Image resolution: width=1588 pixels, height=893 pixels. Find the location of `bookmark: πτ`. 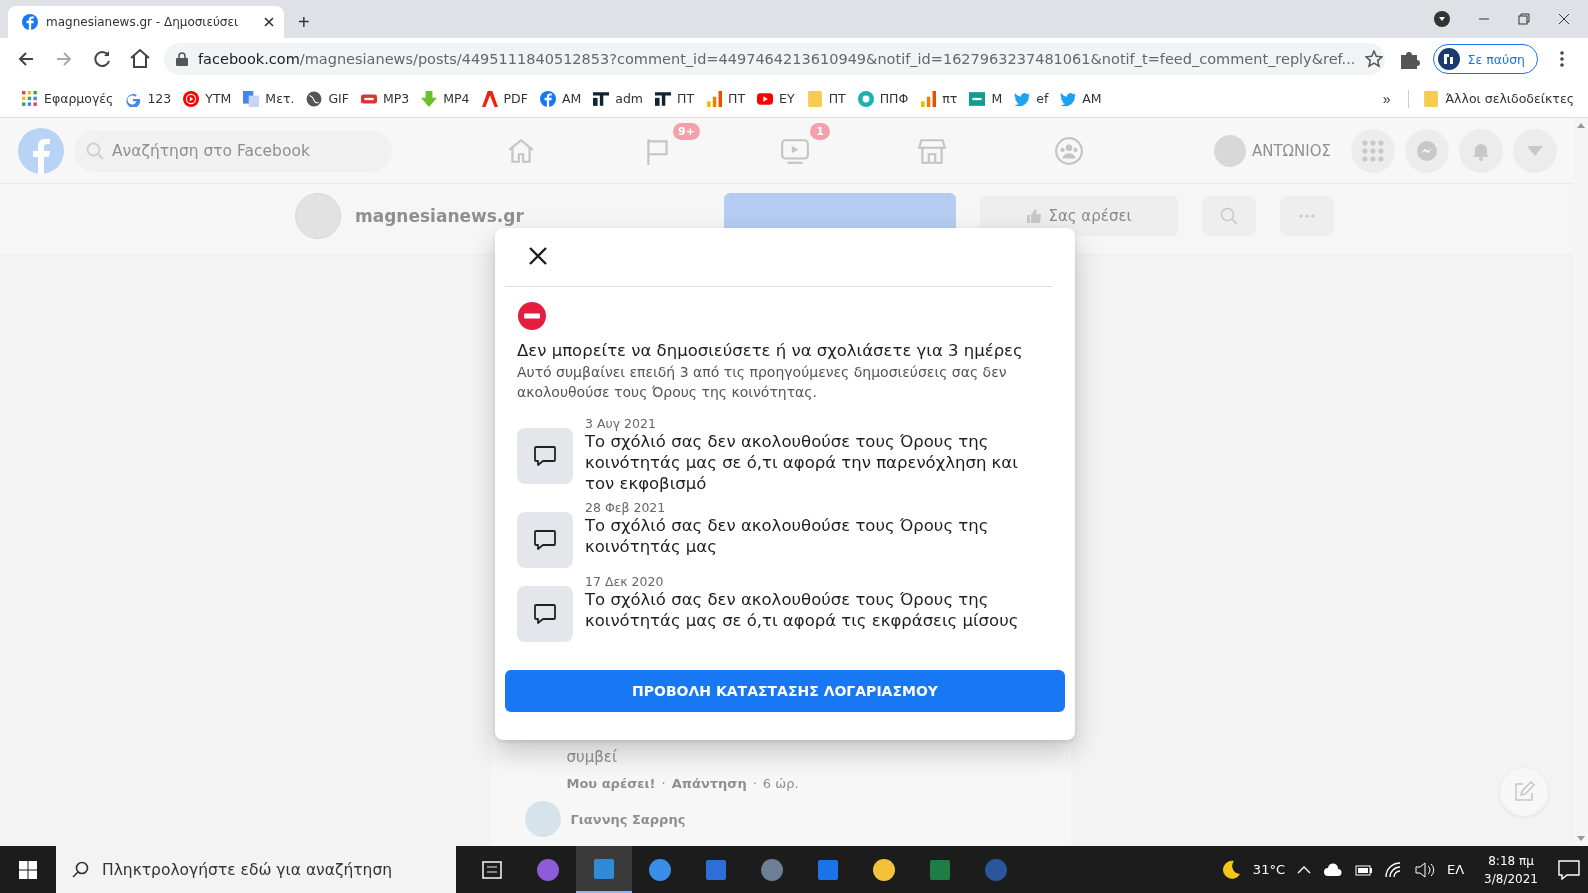

bookmark: πτ is located at coordinates (939, 98).